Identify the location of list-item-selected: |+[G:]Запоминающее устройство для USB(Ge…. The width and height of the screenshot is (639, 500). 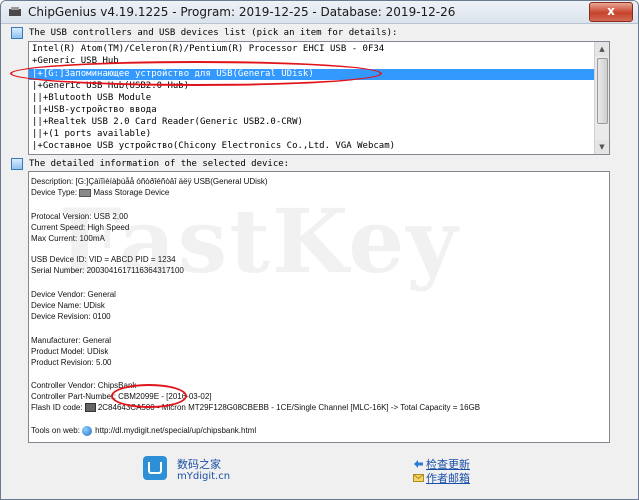
(312, 74).